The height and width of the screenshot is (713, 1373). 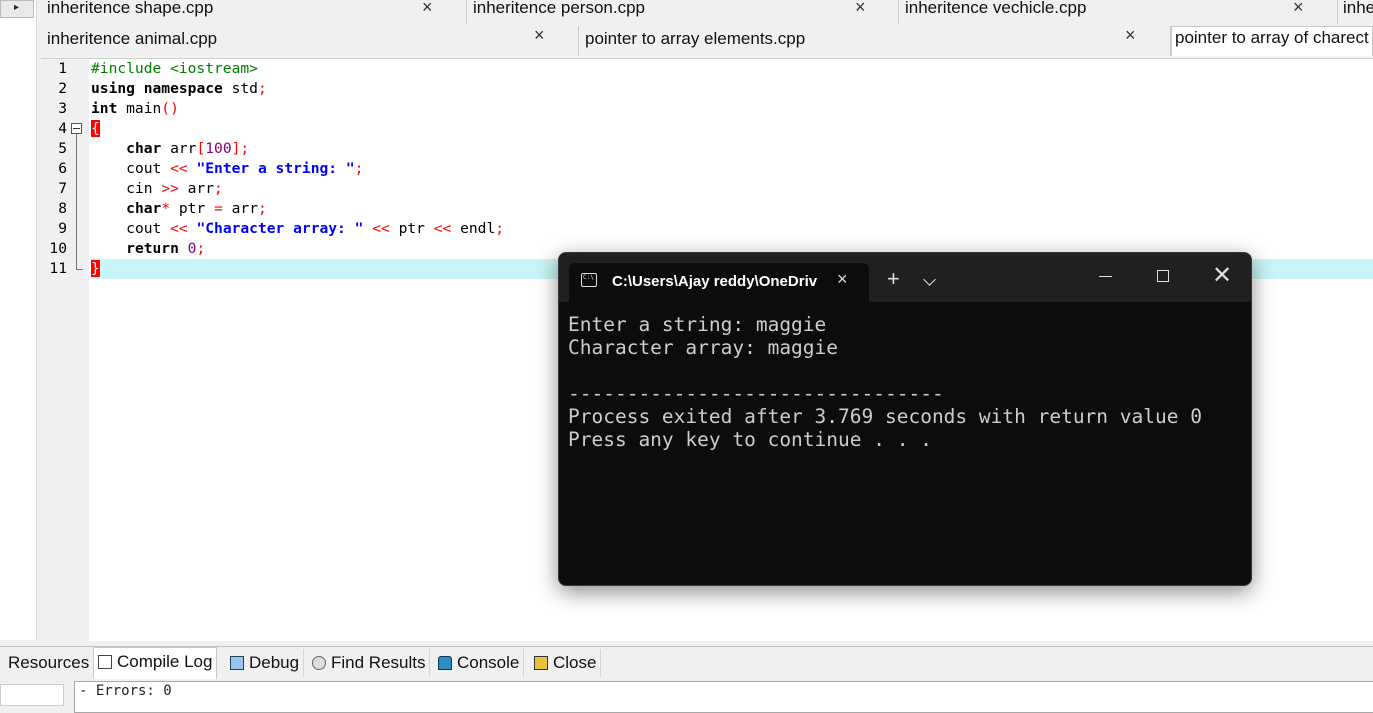 What do you see at coordinates (1163, 276) in the screenshot?
I see `maximize-button` at bounding box center [1163, 276].